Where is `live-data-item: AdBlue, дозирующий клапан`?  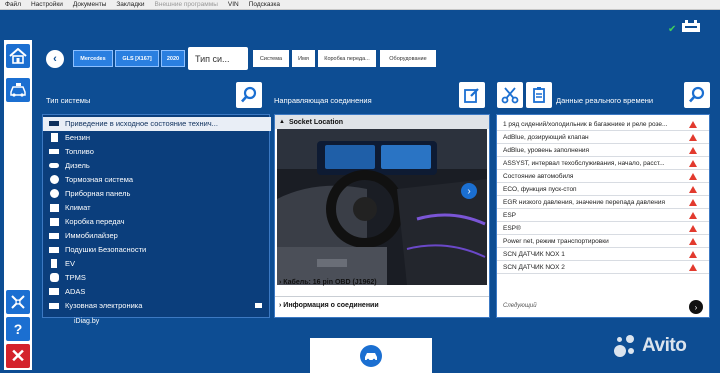
live-data-item: AdBlue, дозирующий клапан is located at coordinates (603, 138).